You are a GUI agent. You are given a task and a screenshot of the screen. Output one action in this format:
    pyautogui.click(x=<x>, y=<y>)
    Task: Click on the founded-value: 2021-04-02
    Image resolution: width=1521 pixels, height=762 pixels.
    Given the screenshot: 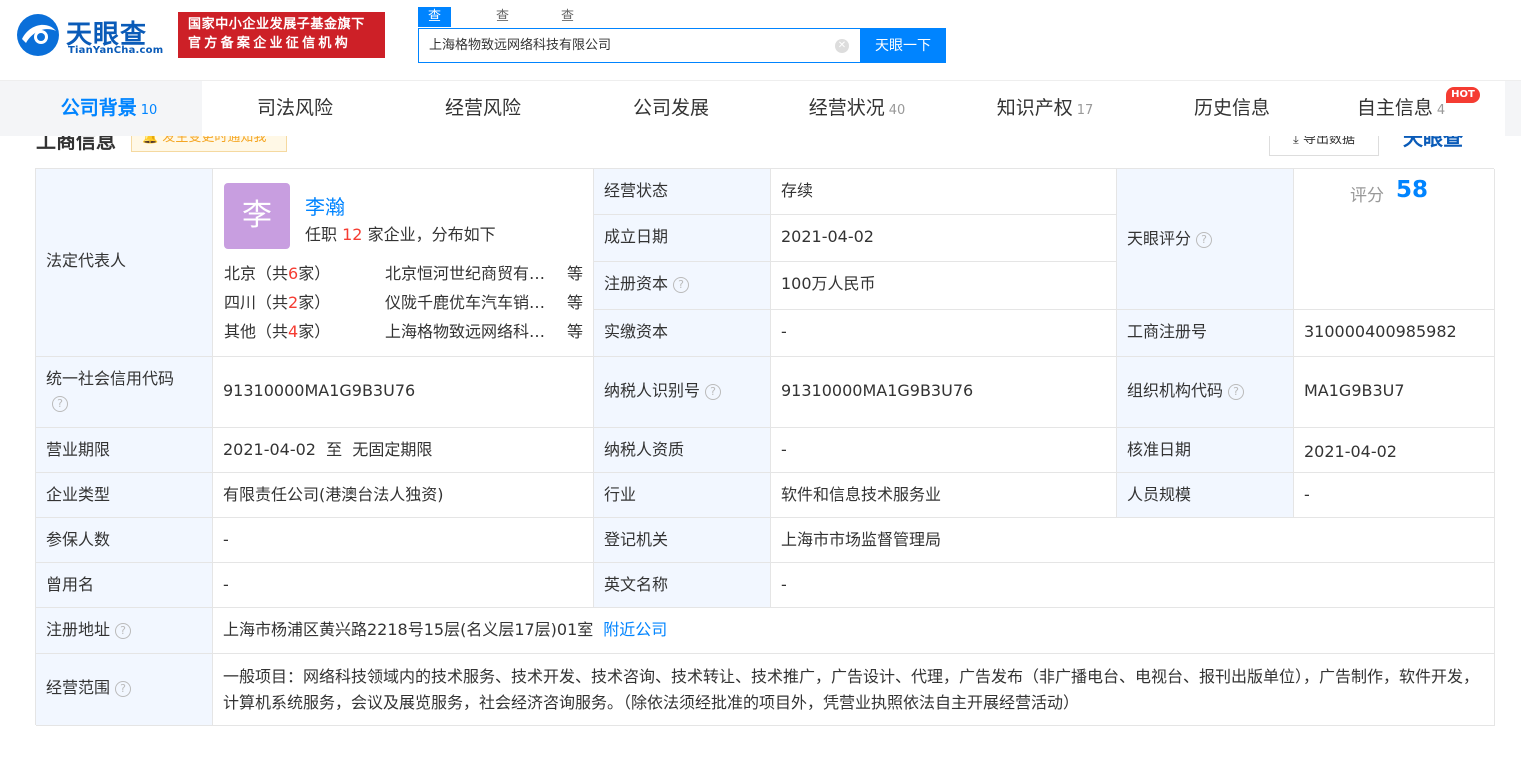 What is the action you would take?
    pyautogui.click(x=944, y=238)
    